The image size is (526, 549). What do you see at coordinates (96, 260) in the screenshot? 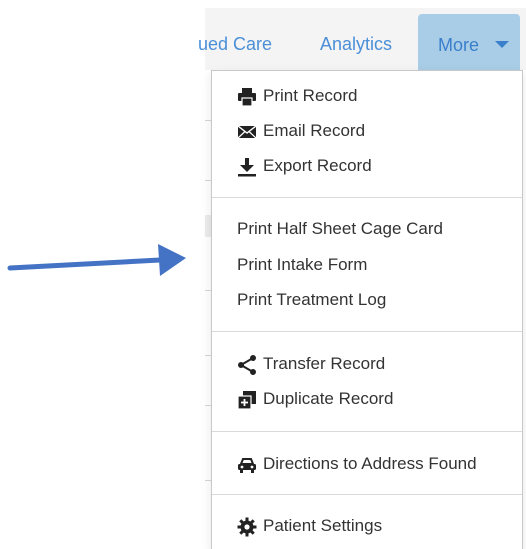
I see `annotation-arrow` at bounding box center [96, 260].